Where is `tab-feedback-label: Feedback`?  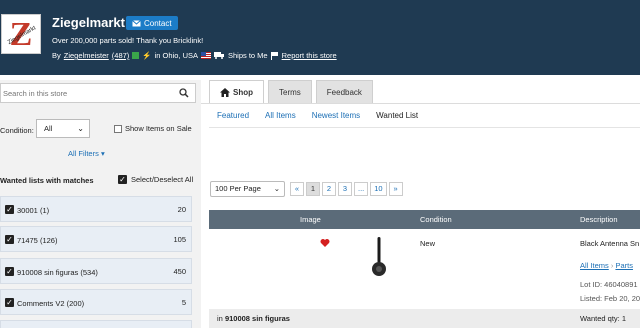
tab-feedback-label: Feedback is located at coordinates (344, 92).